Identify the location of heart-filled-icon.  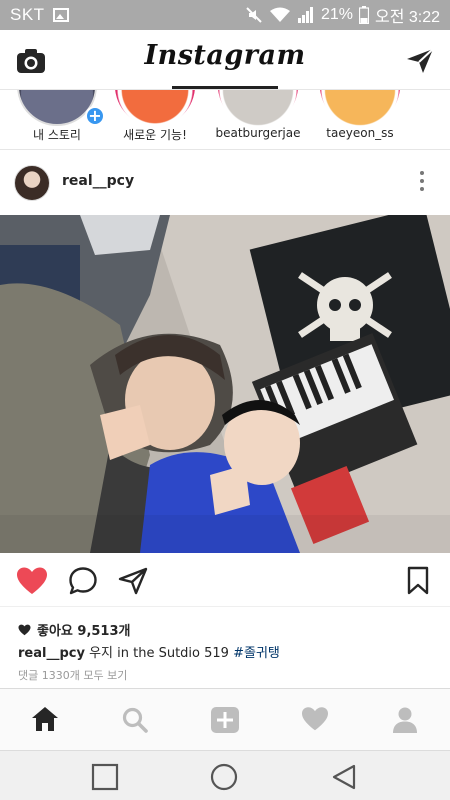
(32, 581).